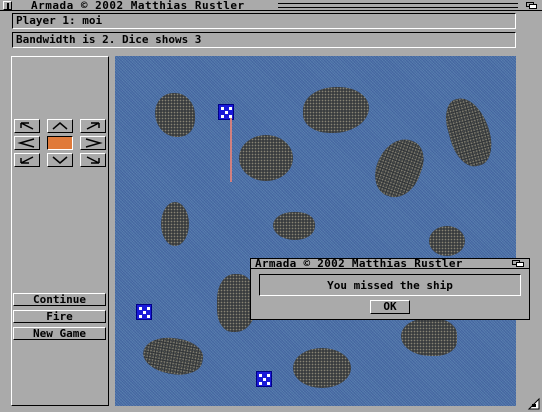 This screenshot has width=542, height=412. I want to click on up-left-button, so click(27, 126).